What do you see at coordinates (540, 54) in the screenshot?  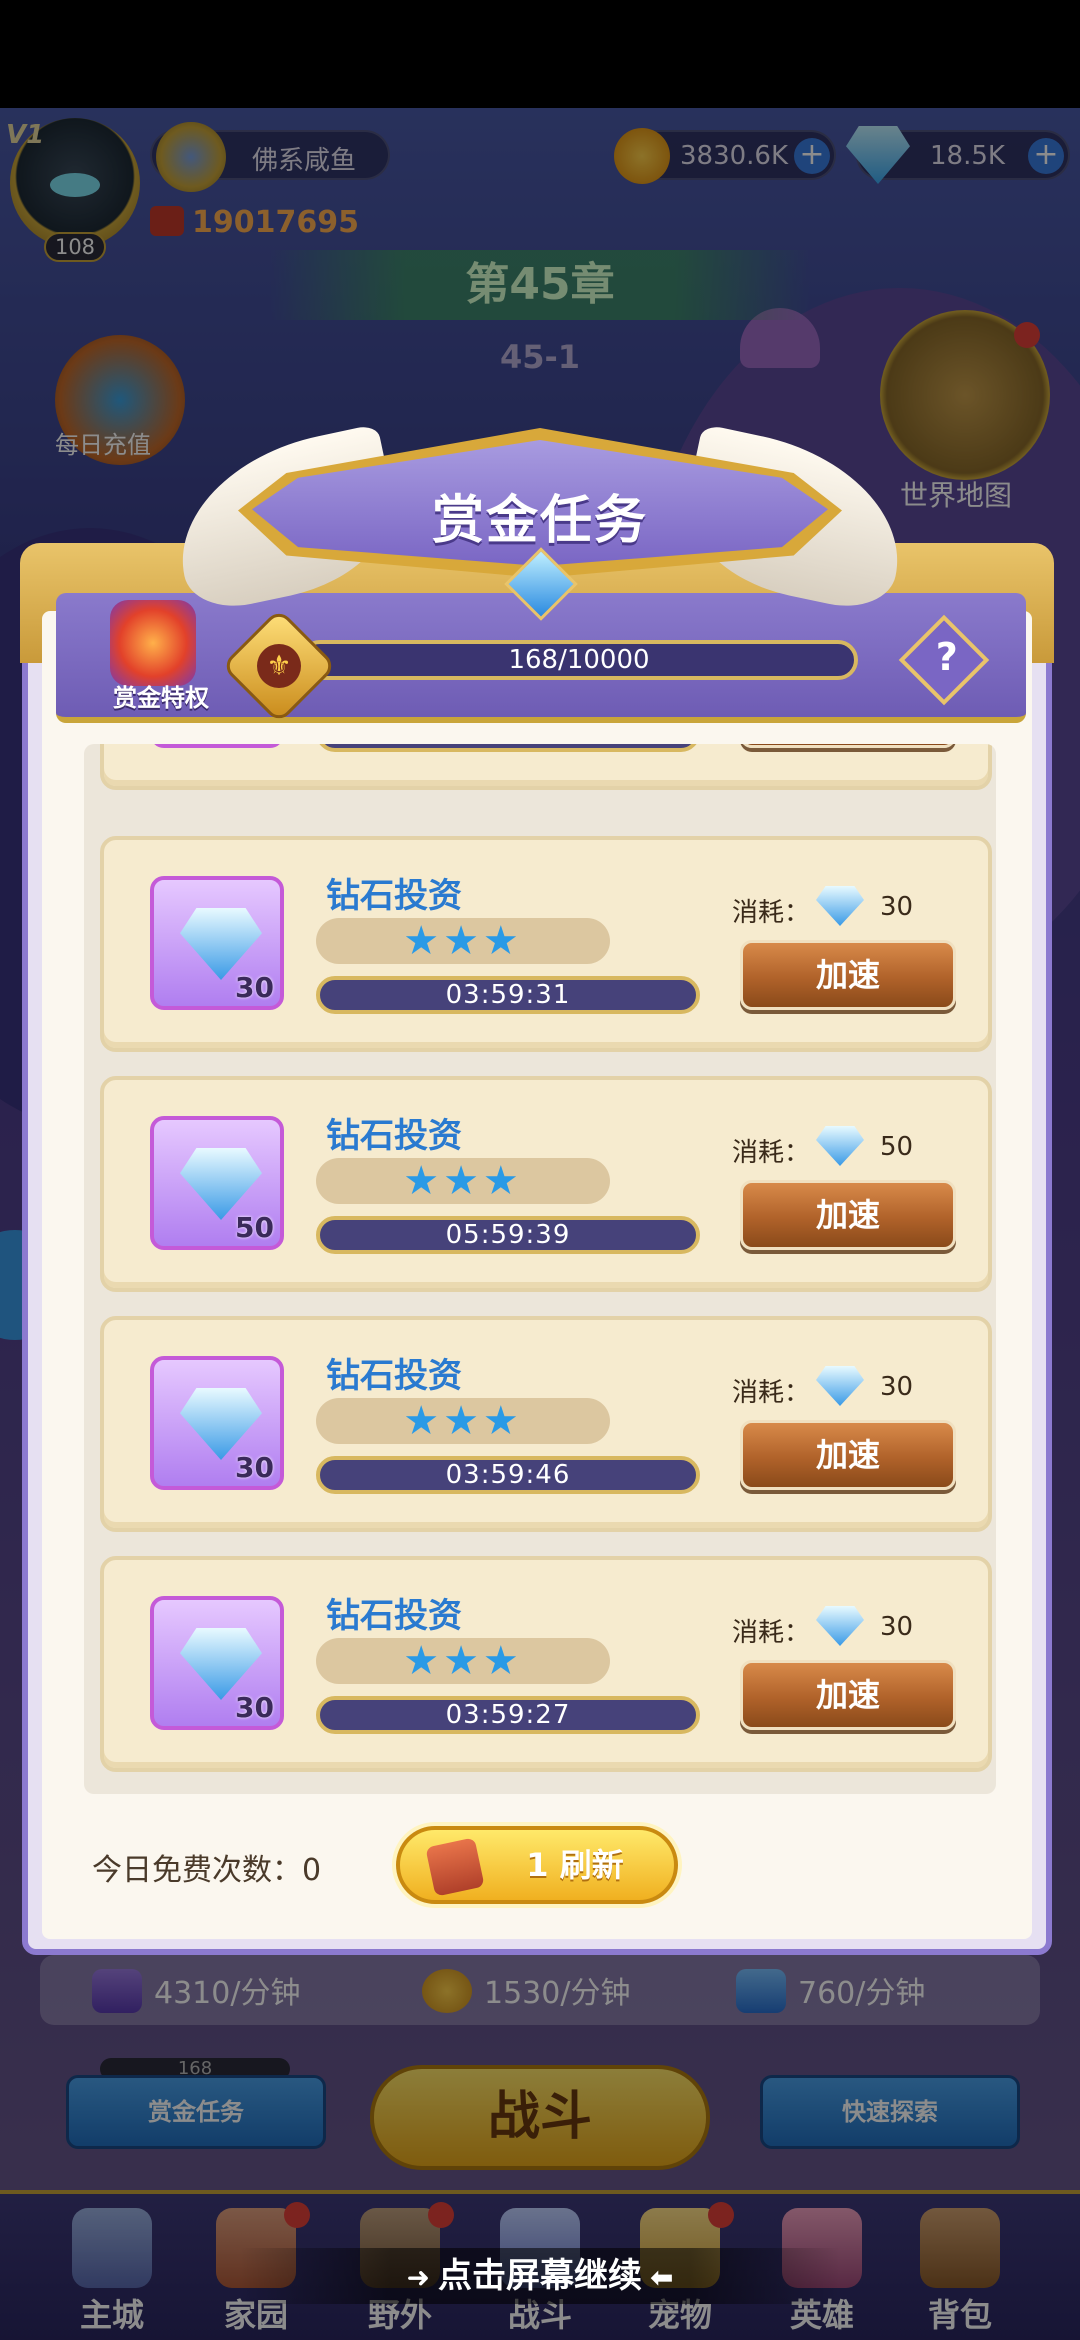 I see `status-bar` at bounding box center [540, 54].